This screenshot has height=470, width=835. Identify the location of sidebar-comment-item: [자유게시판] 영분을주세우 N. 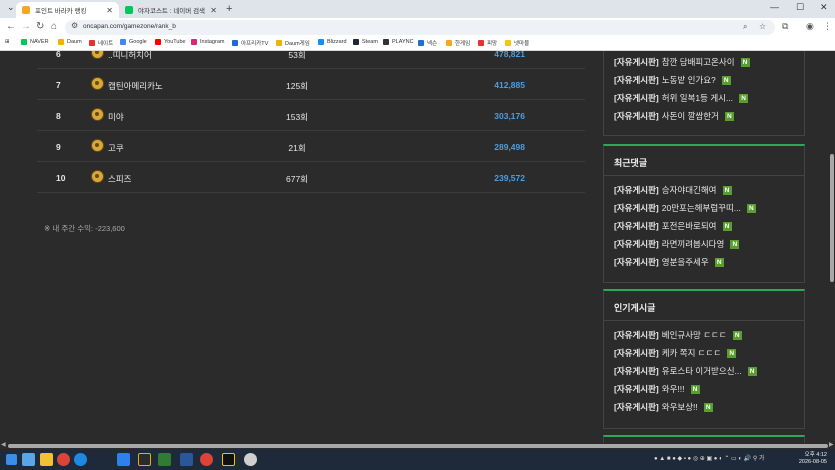
(669, 262).